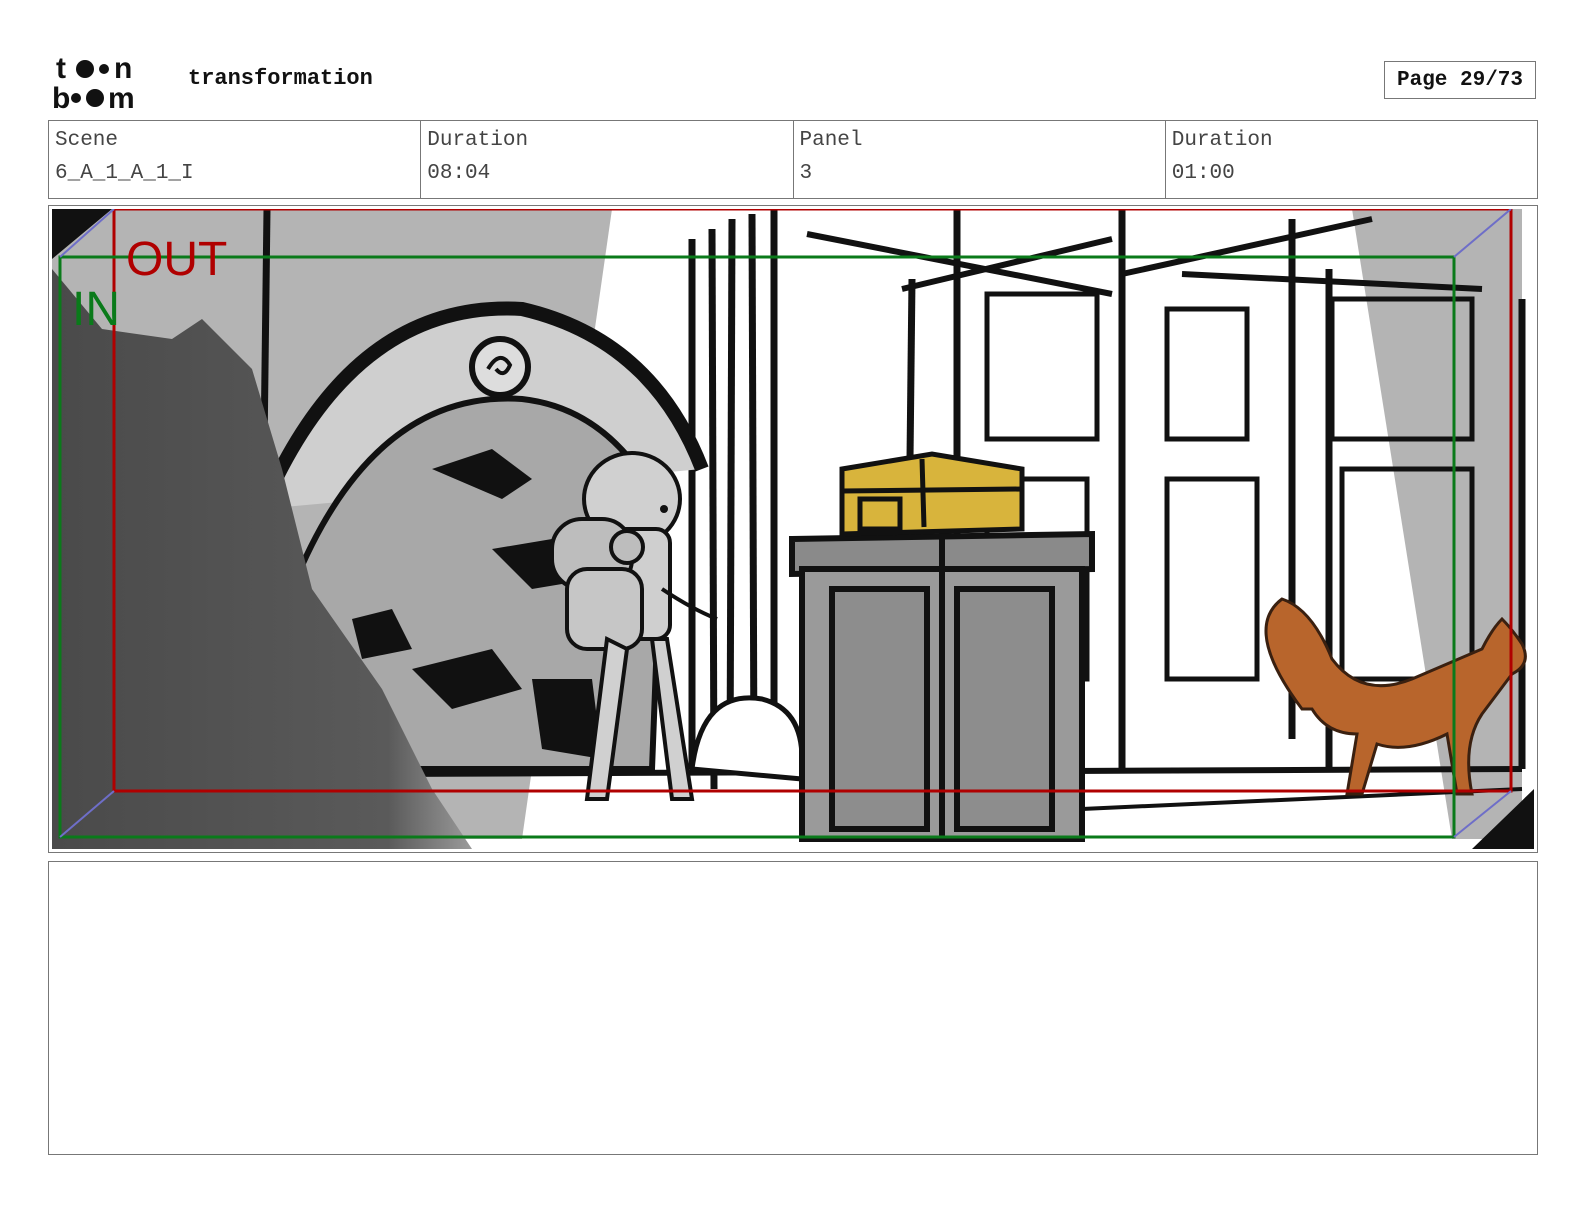 This screenshot has height=1224, width=1584. What do you see at coordinates (478, 140) in the screenshot?
I see `scene-duration-label: Duration` at bounding box center [478, 140].